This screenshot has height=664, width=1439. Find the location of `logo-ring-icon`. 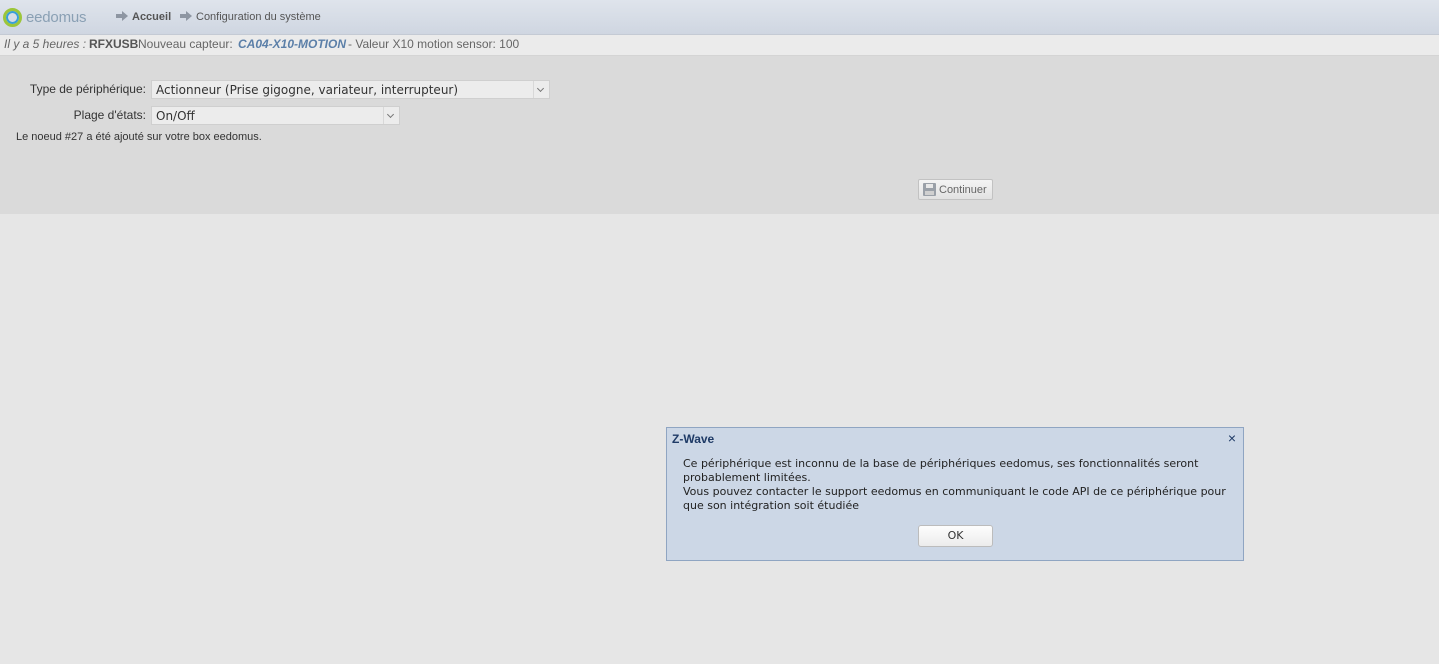

logo-ring-icon is located at coordinates (12, 17).